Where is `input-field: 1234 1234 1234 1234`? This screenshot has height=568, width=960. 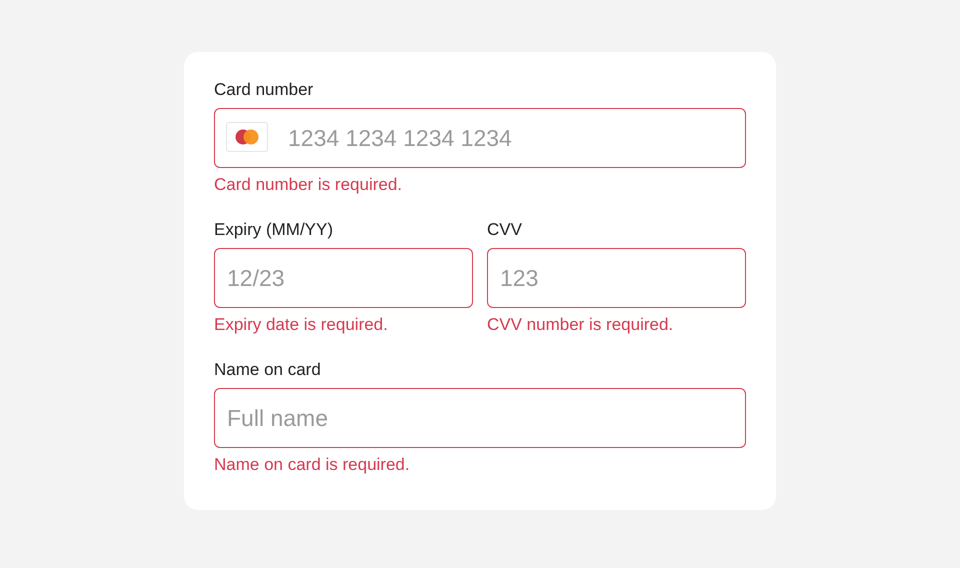
input-field: 1234 1234 1234 1234 is located at coordinates (480, 138).